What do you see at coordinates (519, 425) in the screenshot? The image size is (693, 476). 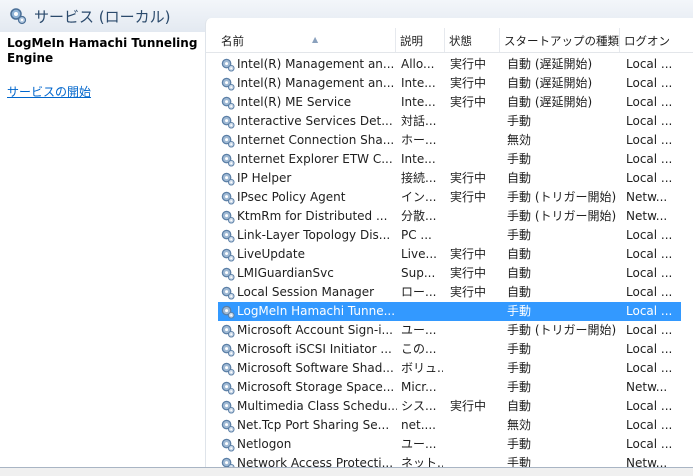 I see `service-startup-type: 無効` at bounding box center [519, 425].